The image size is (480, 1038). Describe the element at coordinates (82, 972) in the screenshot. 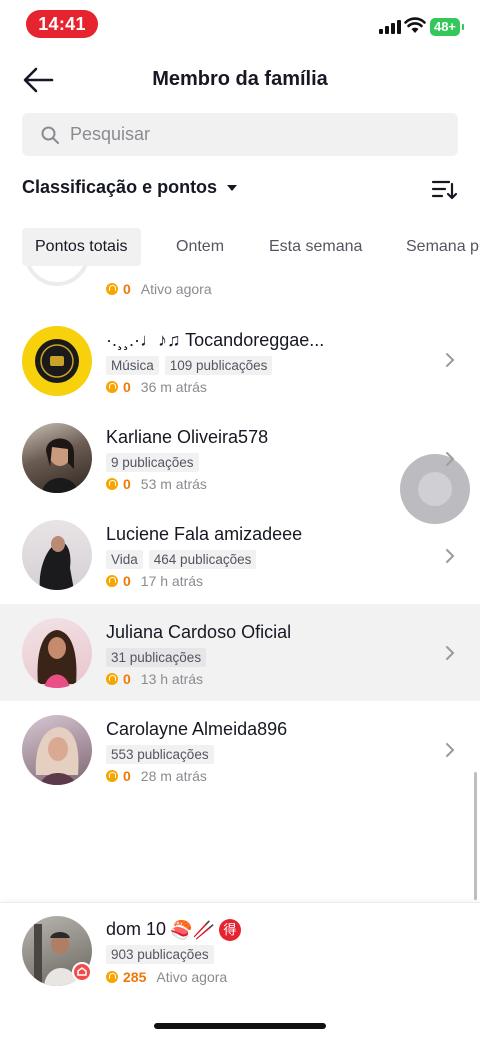

I see `level-badge-icon` at that location.